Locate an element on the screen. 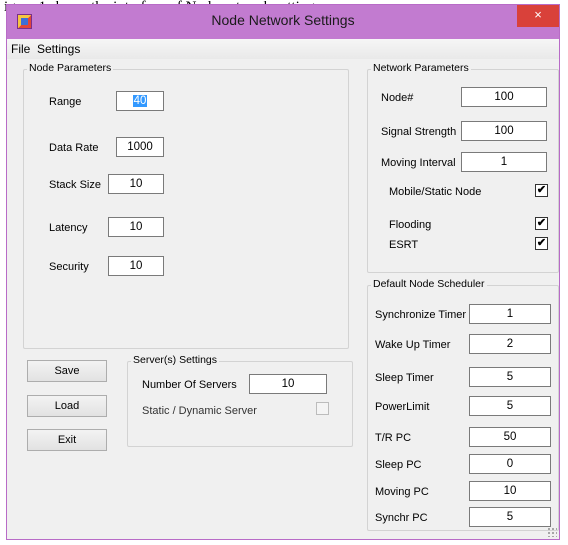 The height and width of the screenshot is (545, 568). power-limit-label: PowerLimit is located at coordinates (402, 407).